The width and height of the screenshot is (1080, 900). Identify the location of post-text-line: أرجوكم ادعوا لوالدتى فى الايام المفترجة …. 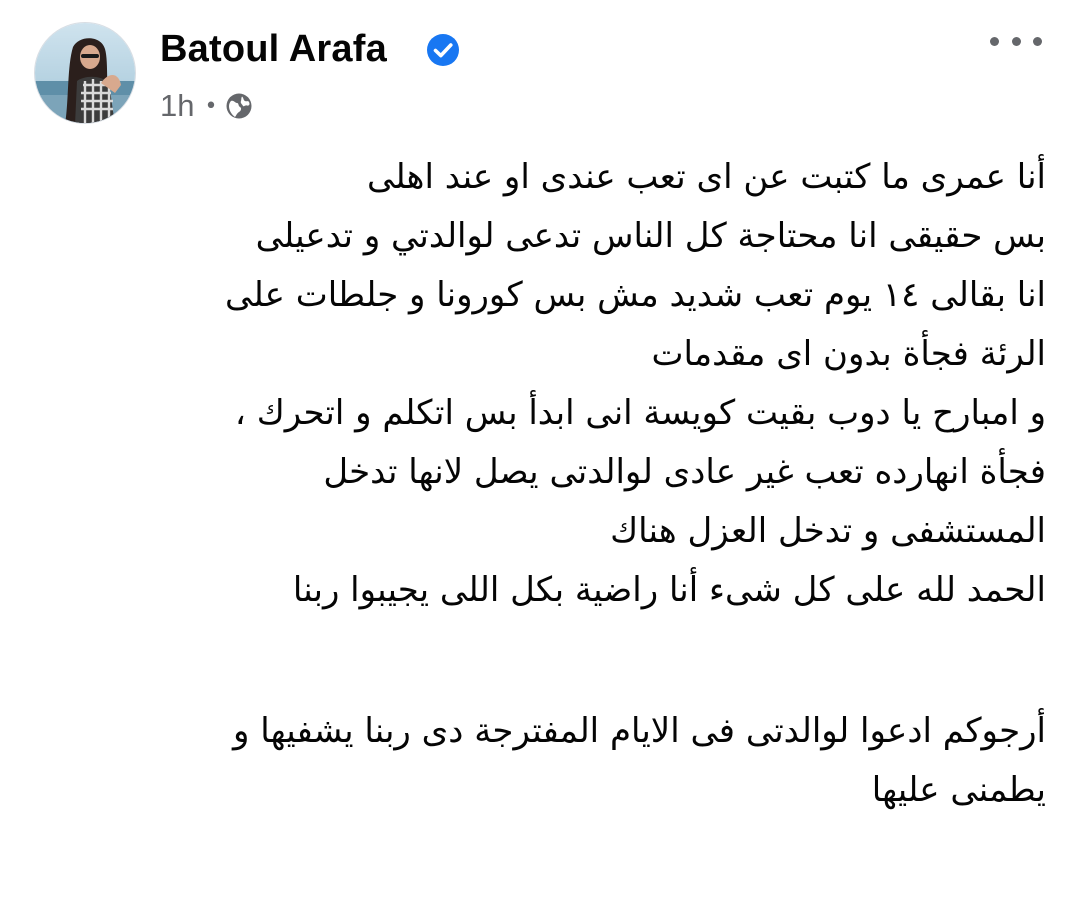
(639, 731).